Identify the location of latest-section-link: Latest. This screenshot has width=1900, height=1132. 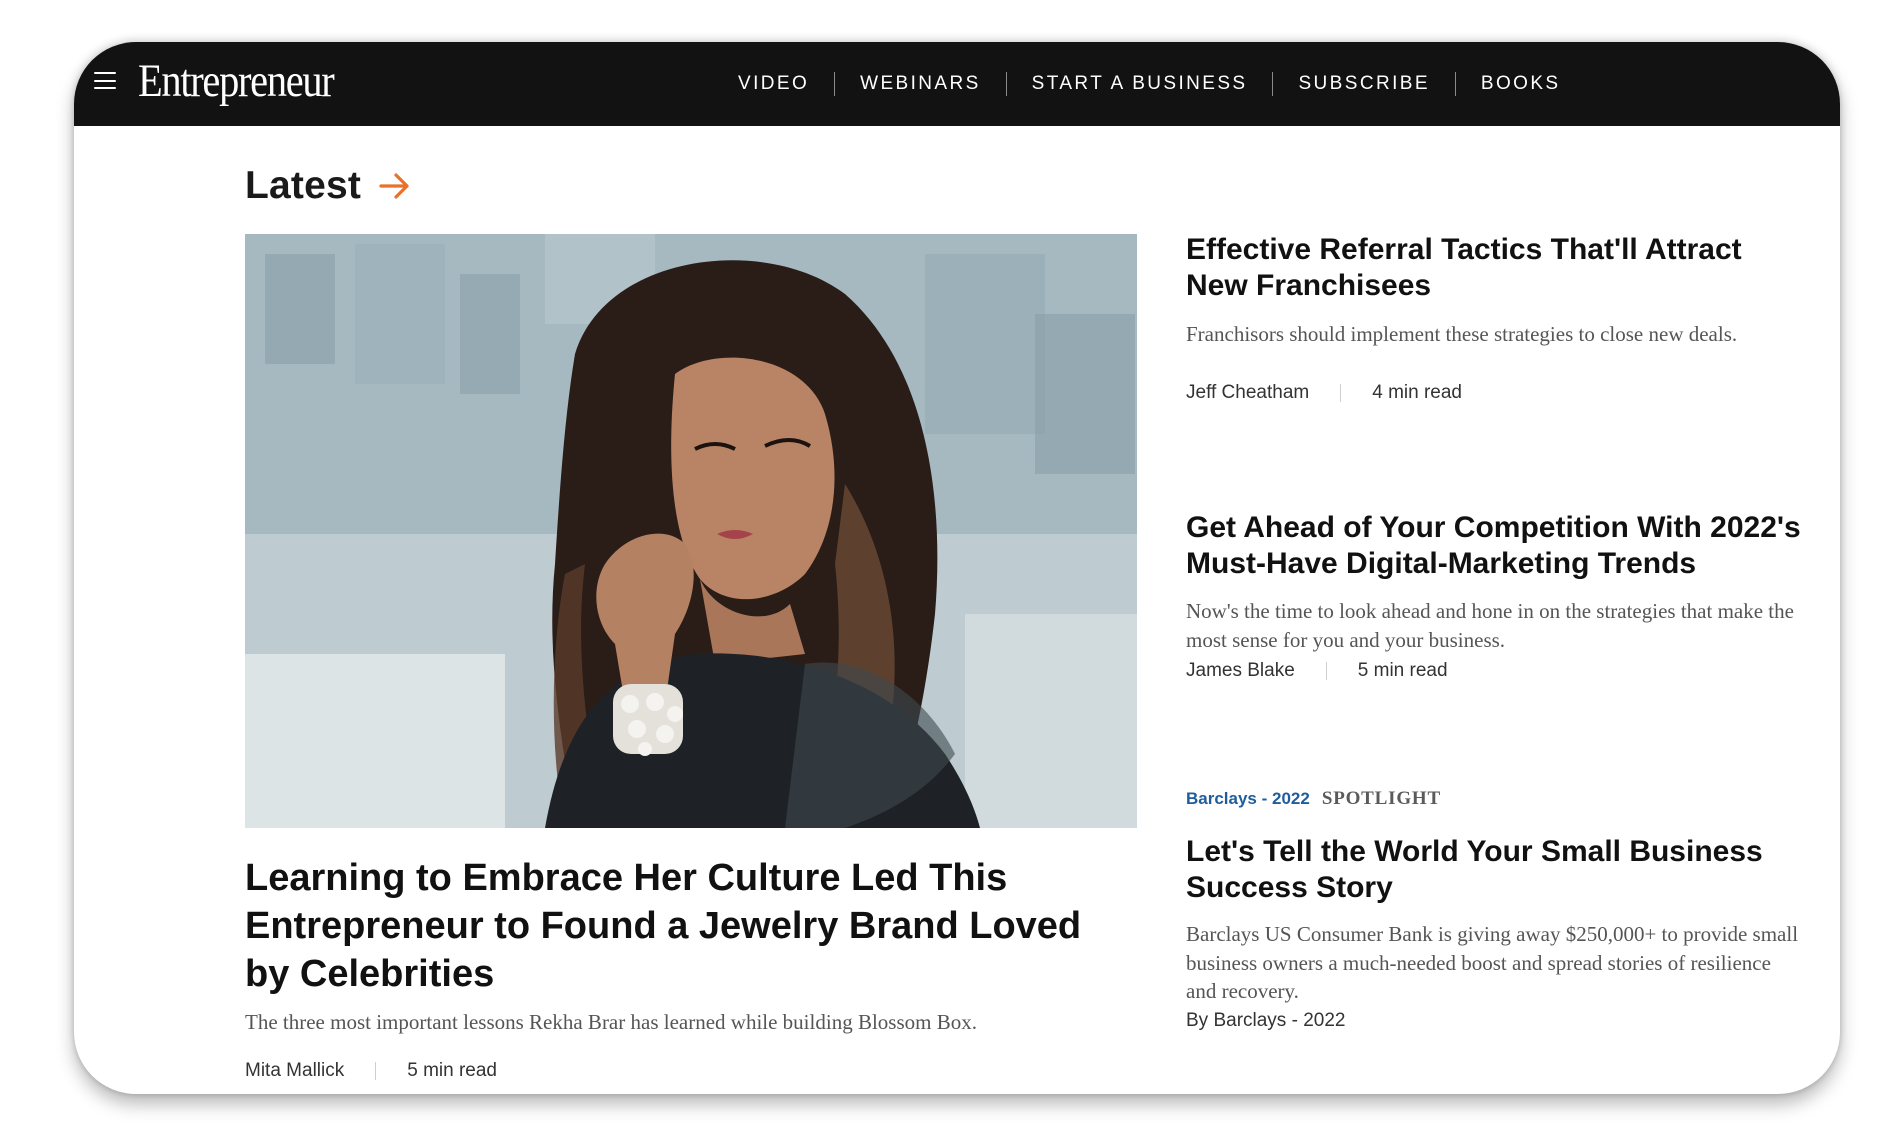
(328, 186).